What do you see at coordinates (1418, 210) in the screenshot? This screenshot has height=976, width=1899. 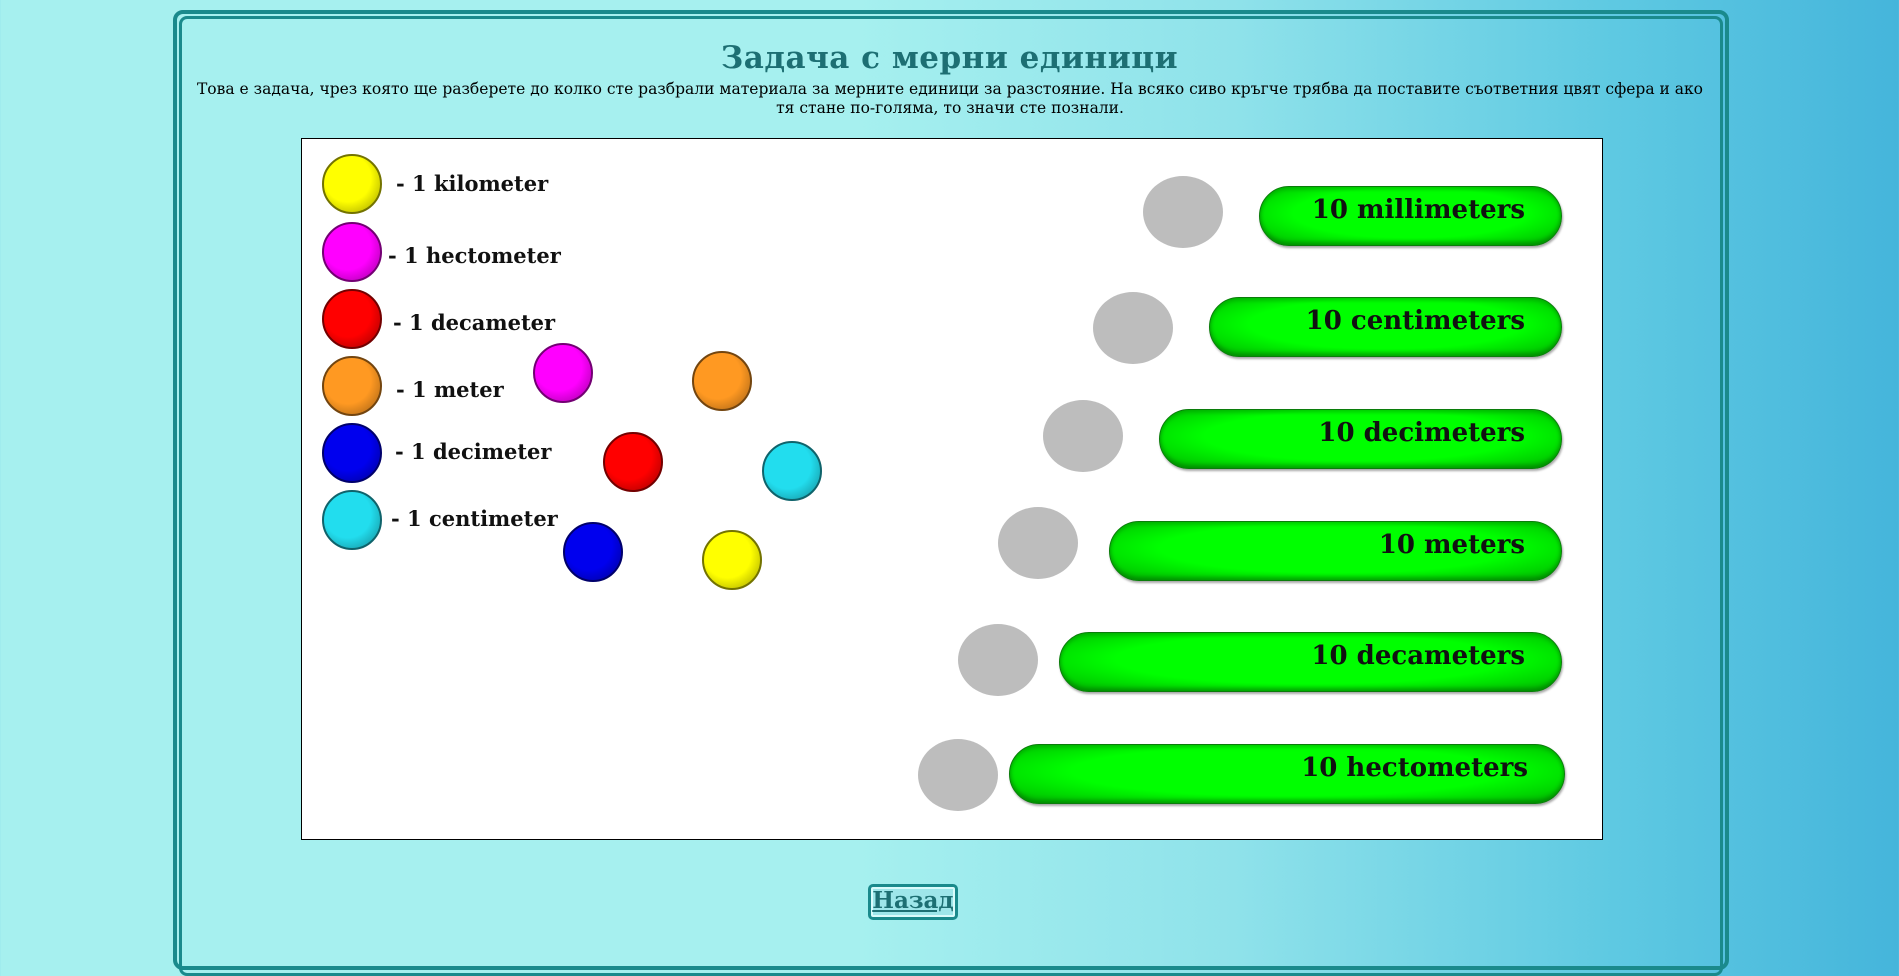 I see `answer-label-millimeters: 10 millimeters` at bounding box center [1418, 210].